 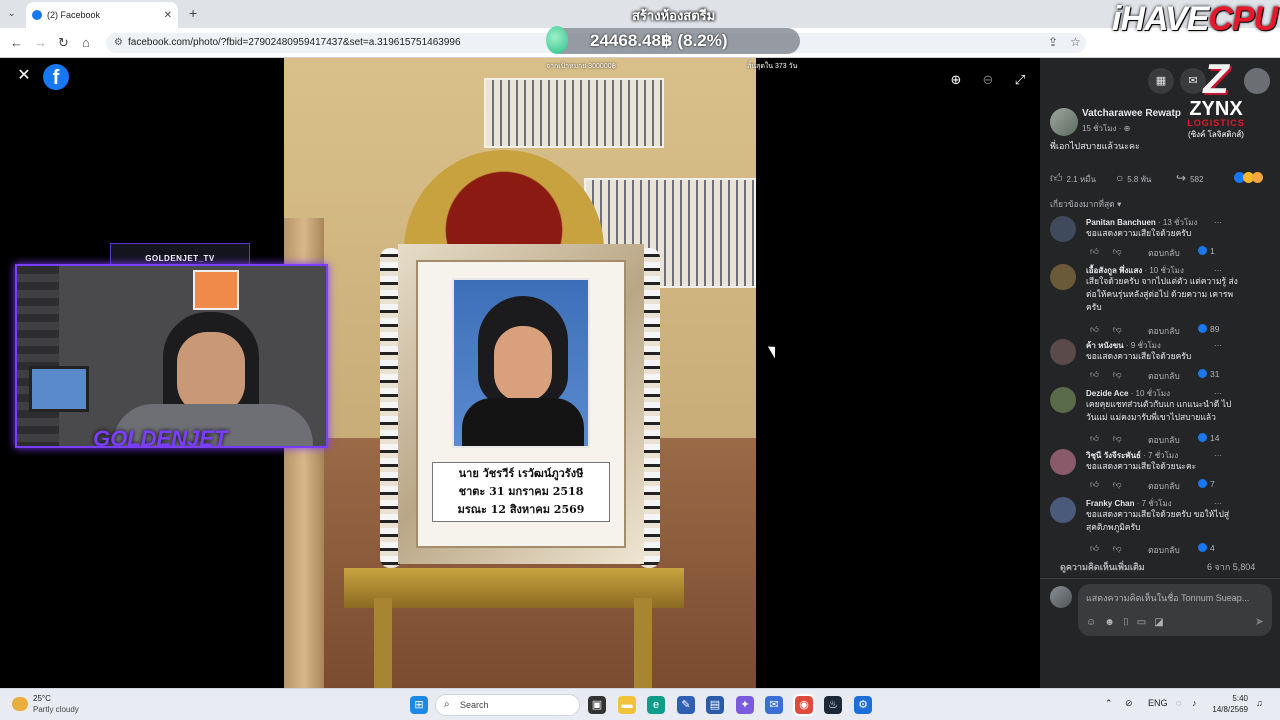 What do you see at coordinates (1095, 622) in the screenshot?
I see `avatar-sticker-icon: ☺` at bounding box center [1095, 622].